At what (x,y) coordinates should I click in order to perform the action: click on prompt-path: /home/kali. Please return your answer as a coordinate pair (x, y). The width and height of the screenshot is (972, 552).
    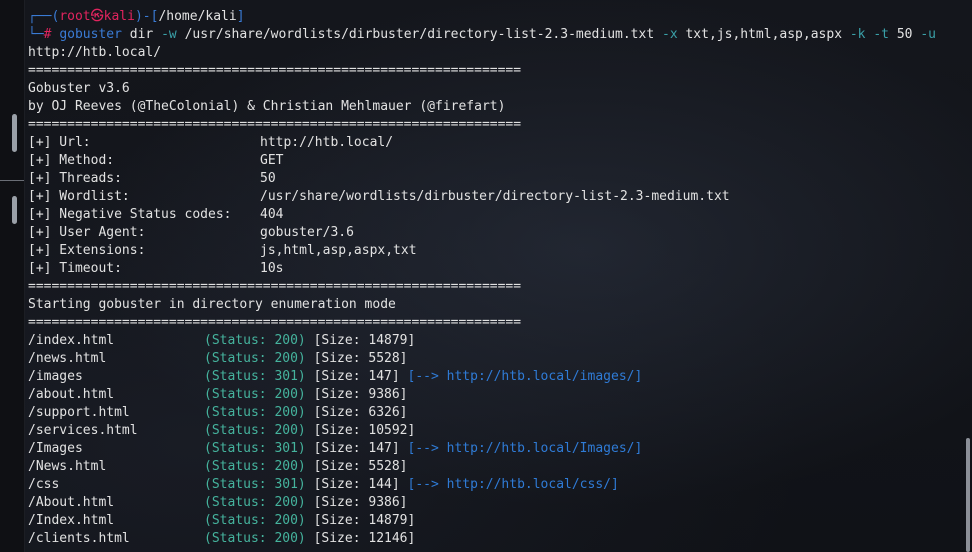
    Looking at the image, I should click on (197, 16).